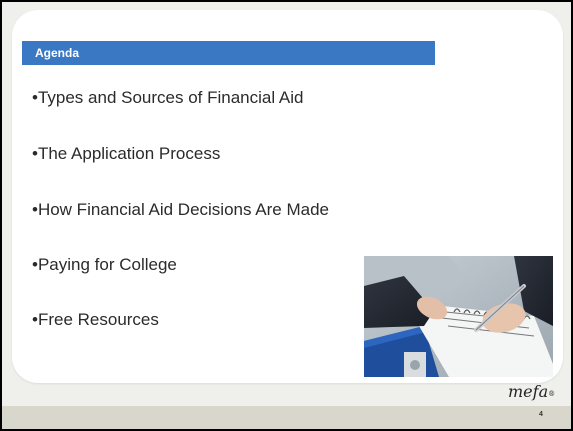  What do you see at coordinates (541, 414) in the screenshot?
I see `page-number: 4` at bounding box center [541, 414].